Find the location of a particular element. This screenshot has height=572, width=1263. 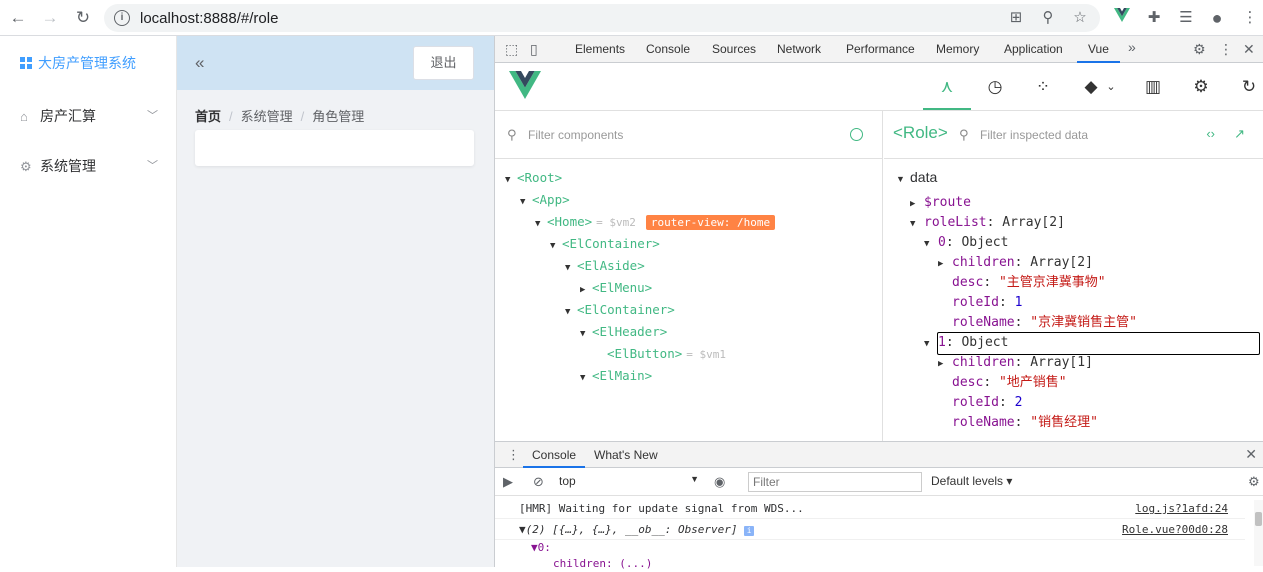

data-row: roleName: "销售经理" is located at coordinates (1018, 423).